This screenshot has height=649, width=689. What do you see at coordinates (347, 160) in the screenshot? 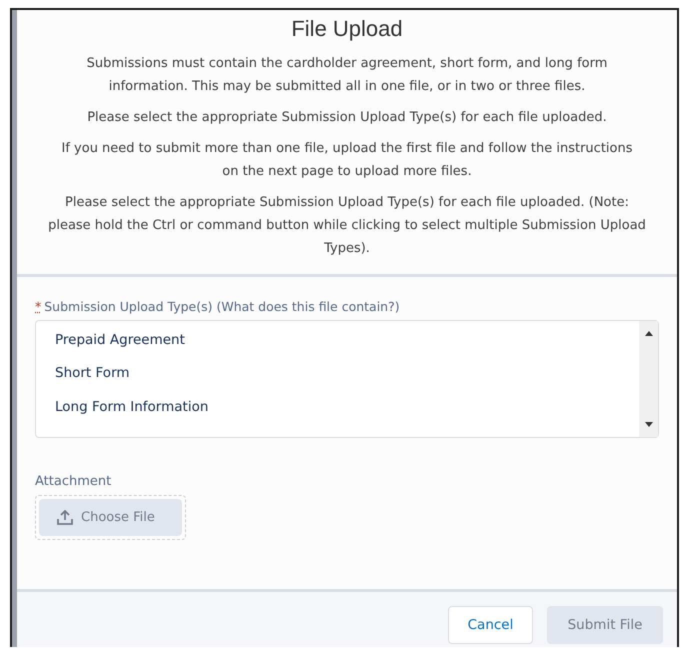
I see `instruction-text: If you need to submit more than one file, upload the first file and follow the instructions on the next page to upload more files.` at bounding box center [347, 160].